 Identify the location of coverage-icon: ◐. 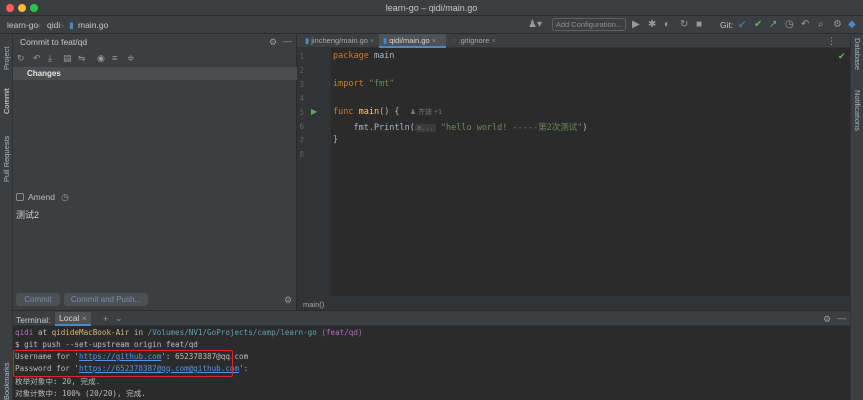
(667, 25).